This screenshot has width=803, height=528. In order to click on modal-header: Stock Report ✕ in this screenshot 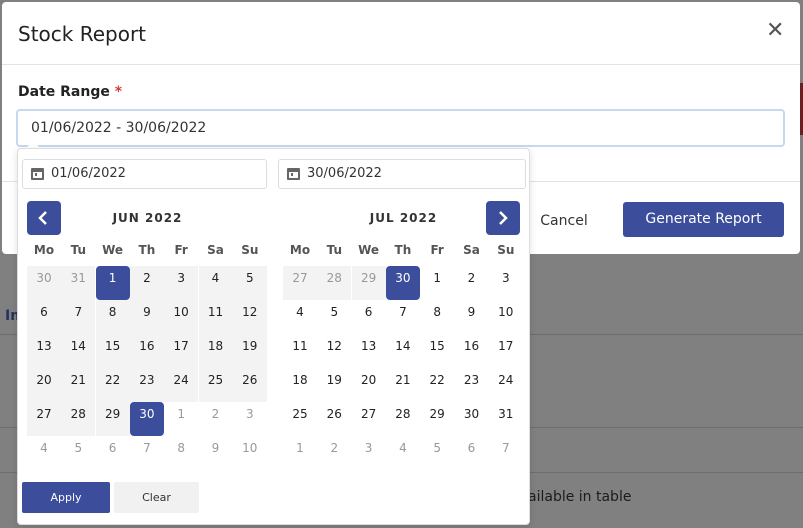, I will do `click(401, 33)`.